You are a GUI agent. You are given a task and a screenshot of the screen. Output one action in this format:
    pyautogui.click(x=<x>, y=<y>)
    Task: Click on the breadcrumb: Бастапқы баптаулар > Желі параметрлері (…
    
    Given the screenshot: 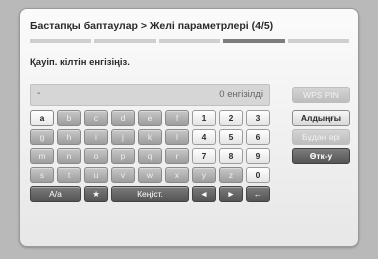 What is the action you would take?
    pyautogui.click(x=152, y=26)
    